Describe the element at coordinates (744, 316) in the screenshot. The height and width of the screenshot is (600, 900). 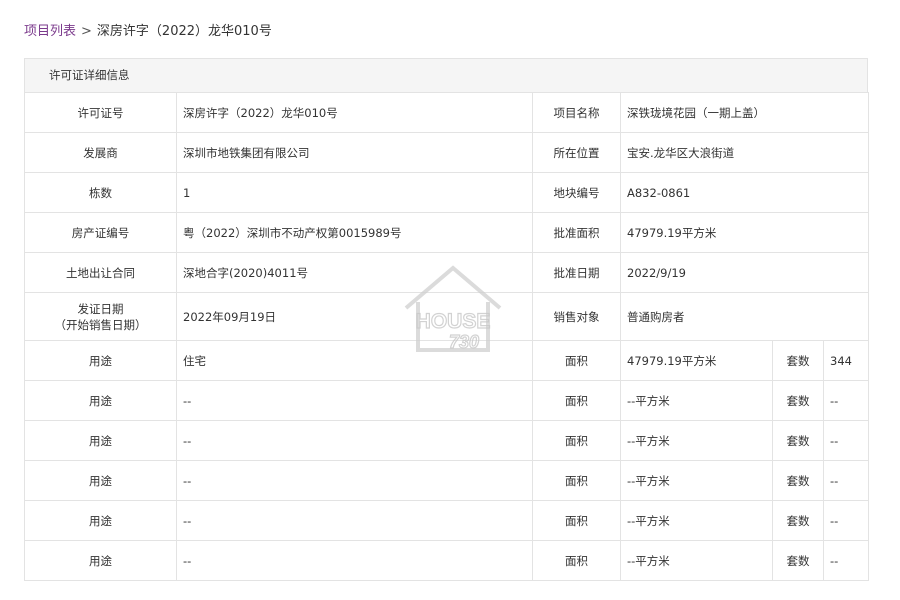
I see `value-sales-target: 普通购房者` at that location.